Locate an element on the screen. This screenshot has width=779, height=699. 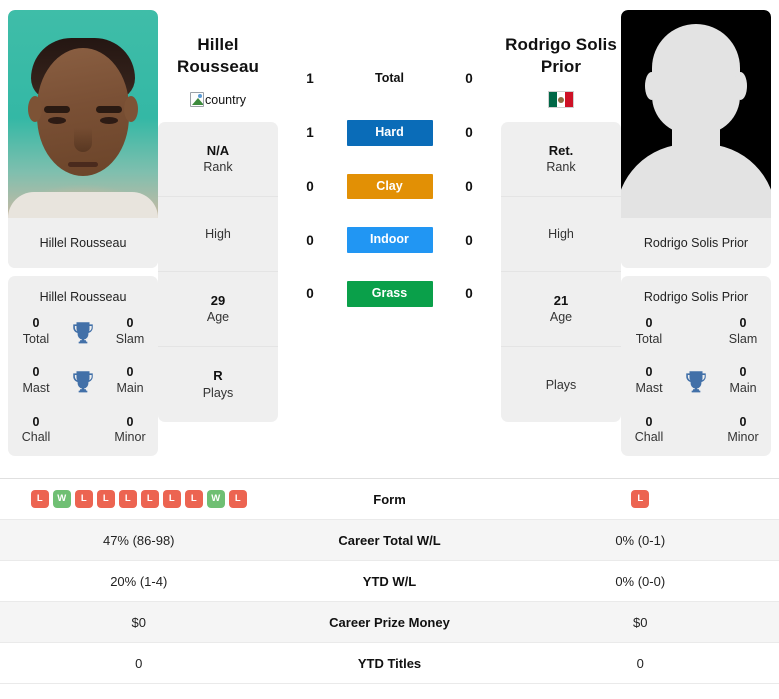
right-info-age: 21 Age is located at coordinates (561, 309).